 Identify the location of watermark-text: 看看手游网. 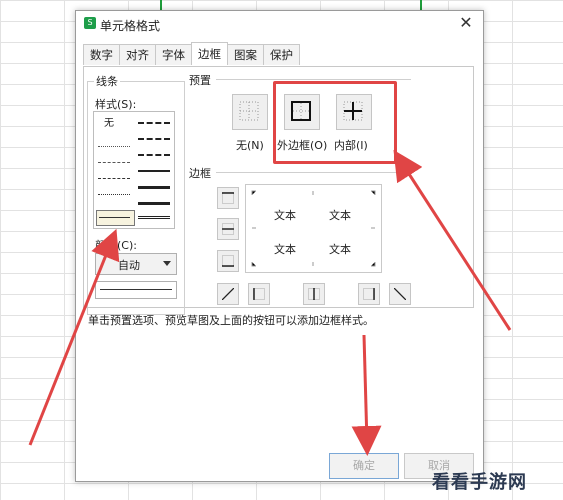
(479, 482).